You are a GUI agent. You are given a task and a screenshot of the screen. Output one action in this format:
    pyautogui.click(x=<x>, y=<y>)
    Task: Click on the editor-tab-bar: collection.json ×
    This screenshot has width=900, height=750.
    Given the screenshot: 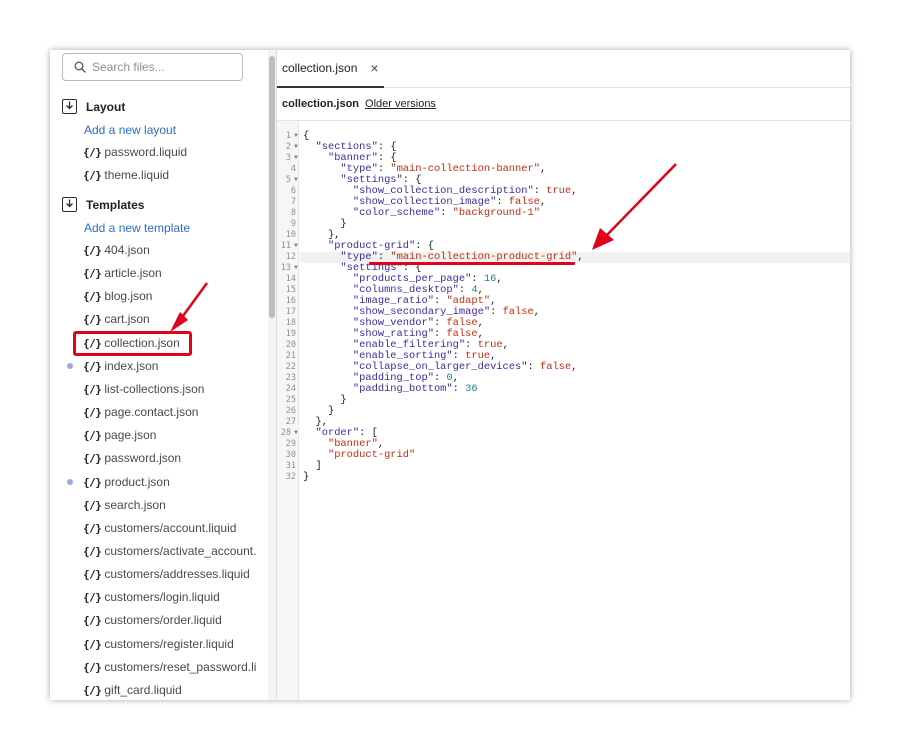 What is the action you would take?
    pyautogui.click(x=563, y=69)
    